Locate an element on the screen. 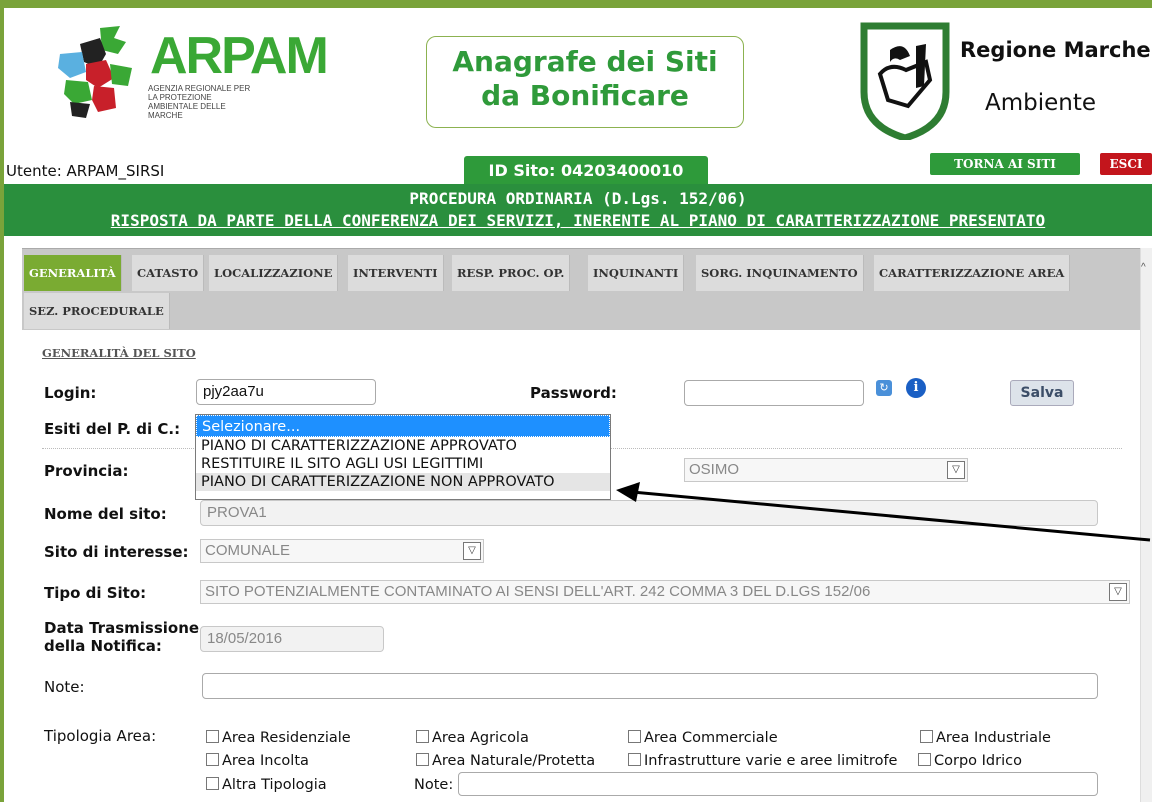  data-trasmissione-label: Data Trasmissione della Notifica: is located at coordinates (121, 637).